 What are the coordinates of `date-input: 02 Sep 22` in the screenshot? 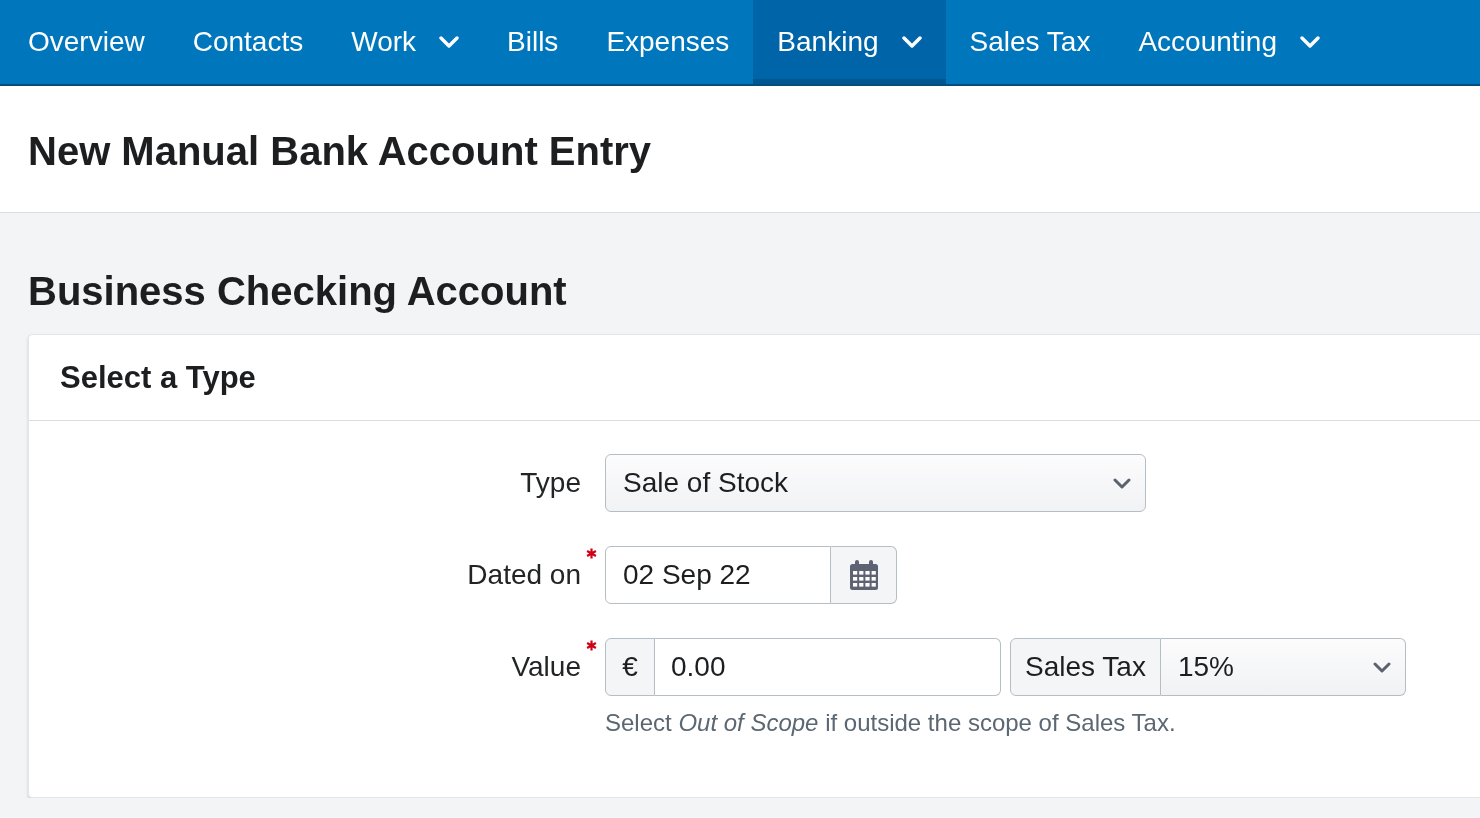 It's located at (718, 575).